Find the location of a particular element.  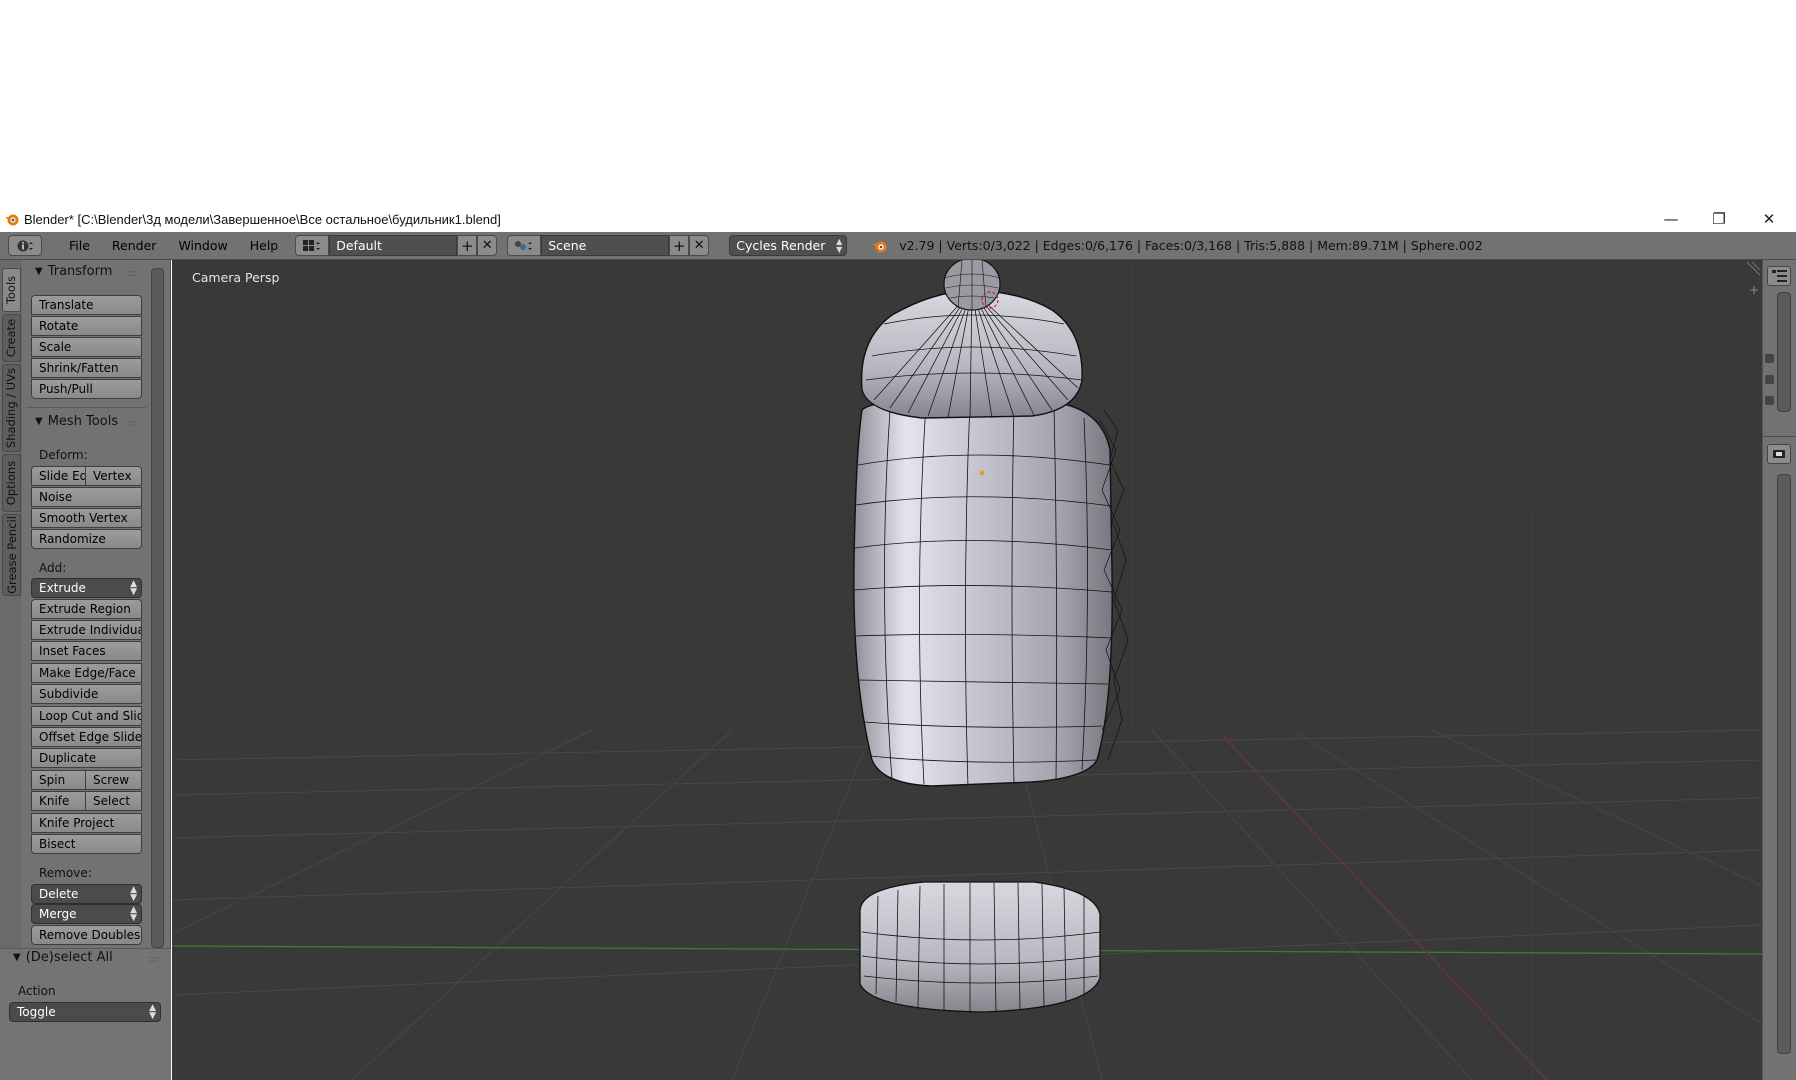

viewport-plus-icon: + is located at coordinates (1754, 290).